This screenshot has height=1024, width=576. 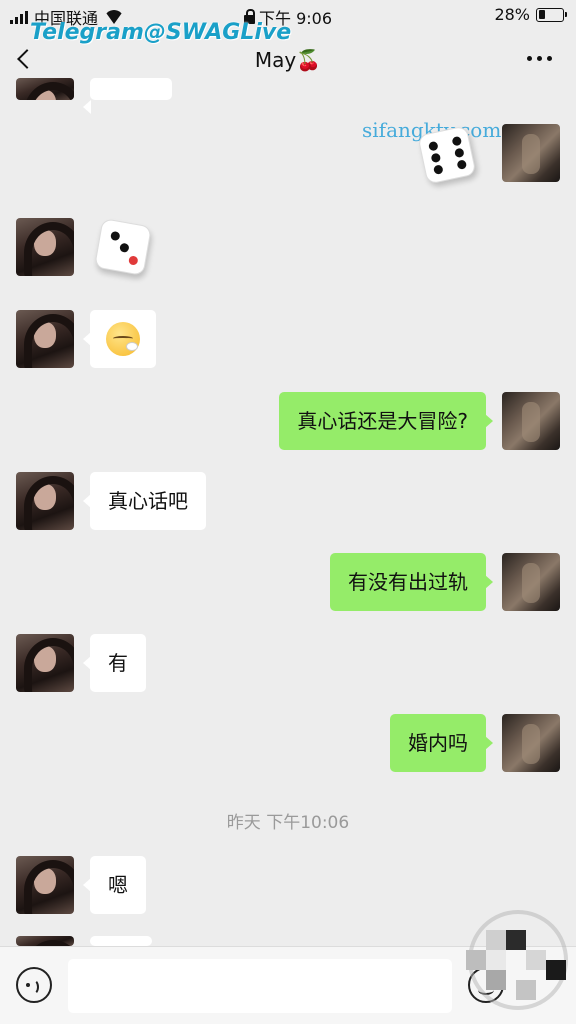 I want to click on more-options-icon, so click(x=539, y=58).